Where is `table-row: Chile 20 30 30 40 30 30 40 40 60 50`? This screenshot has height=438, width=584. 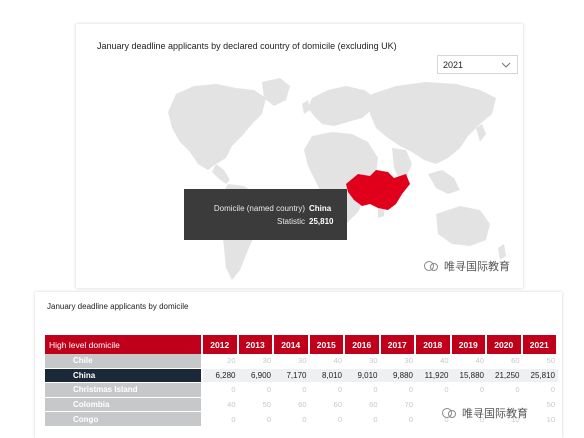
table-row: Chile 20 30 30 40 30 30 40 40 60 50 is located at coordinates (301, 361).